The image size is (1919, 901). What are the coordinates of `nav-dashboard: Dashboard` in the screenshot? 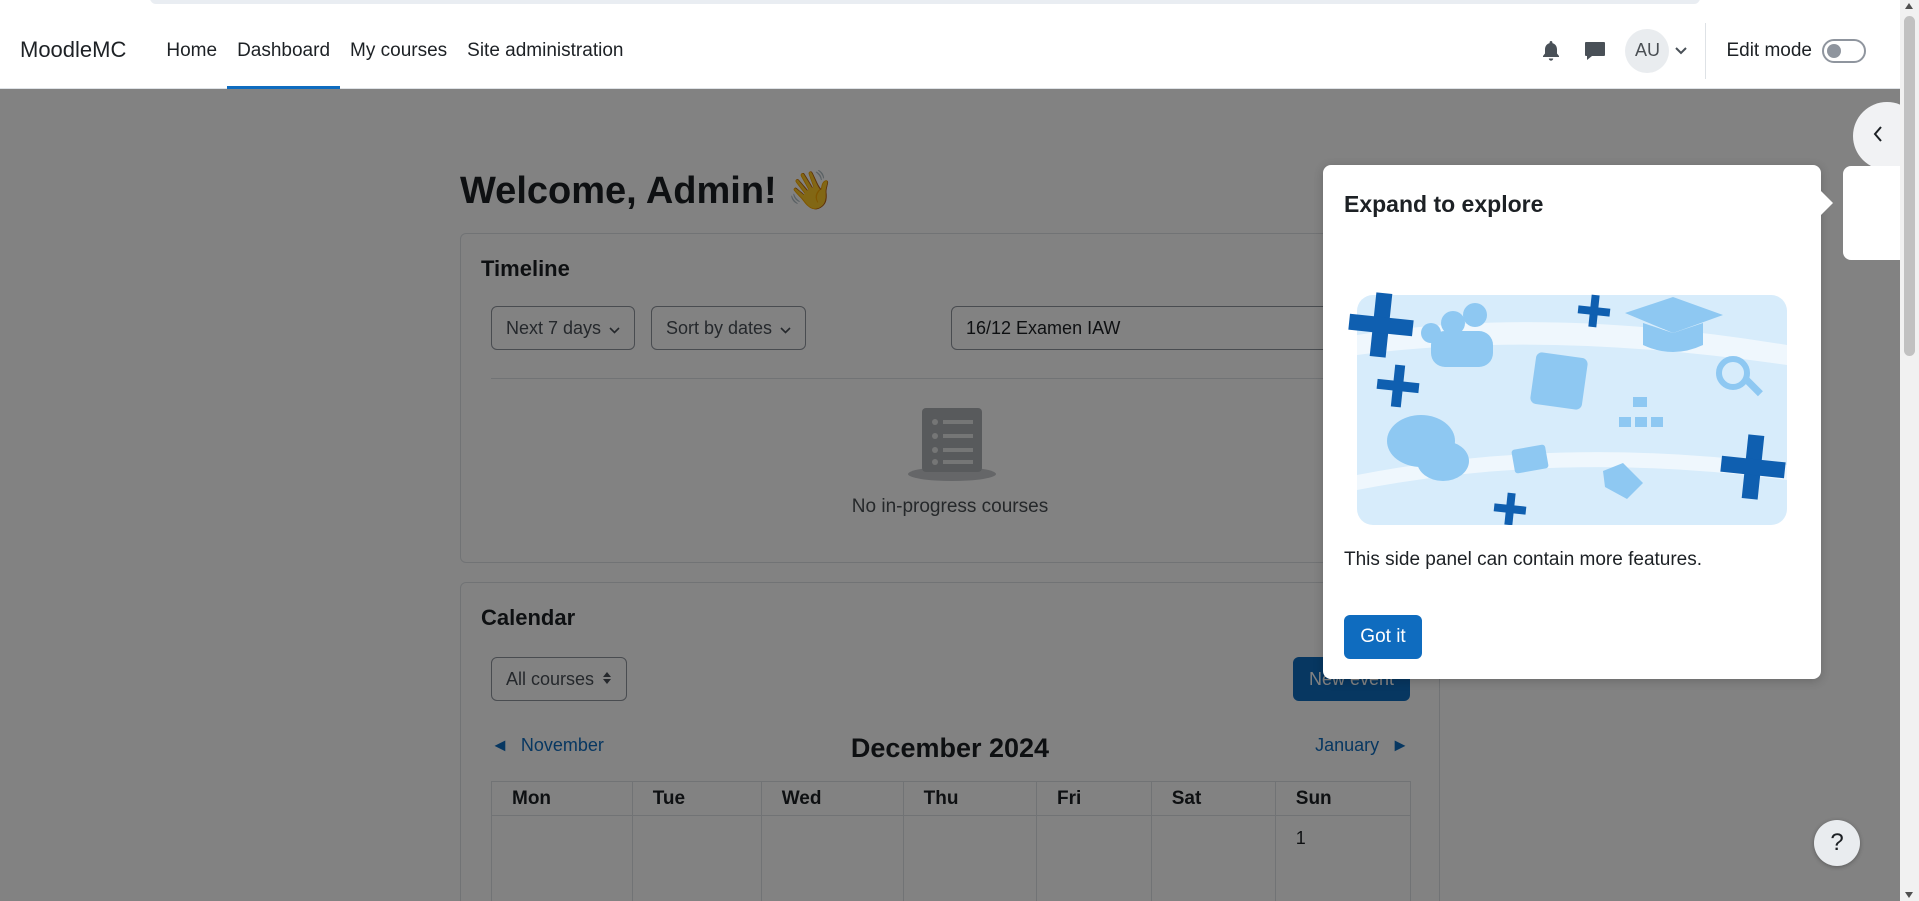 It's located at (283, 50).